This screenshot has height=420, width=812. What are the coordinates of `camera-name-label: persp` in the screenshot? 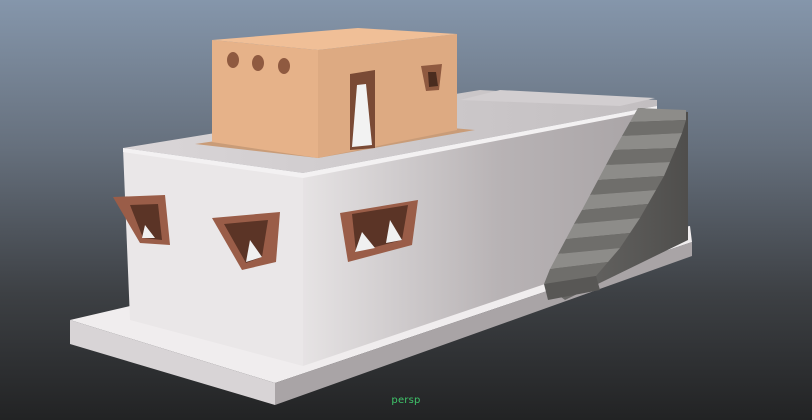 It's located at (406, 400).